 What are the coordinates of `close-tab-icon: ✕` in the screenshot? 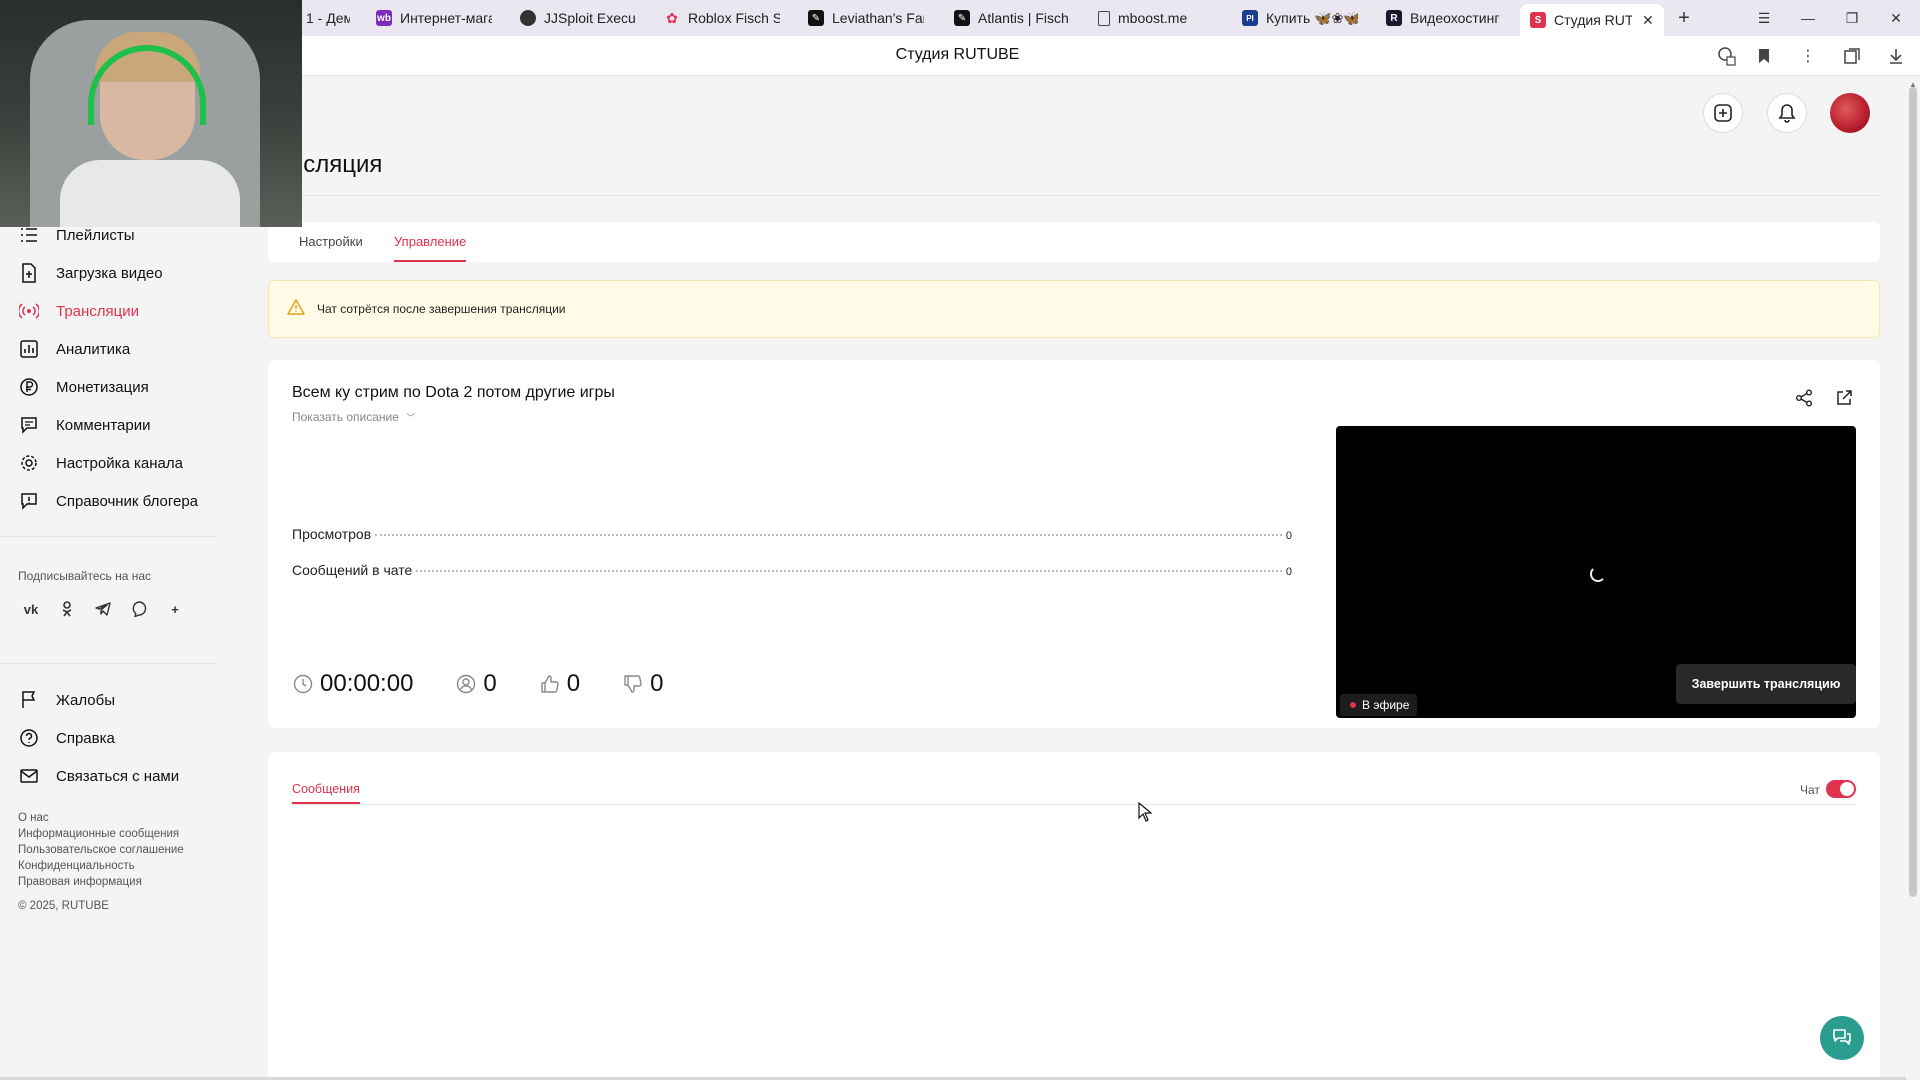 It's located at (1648, 20).